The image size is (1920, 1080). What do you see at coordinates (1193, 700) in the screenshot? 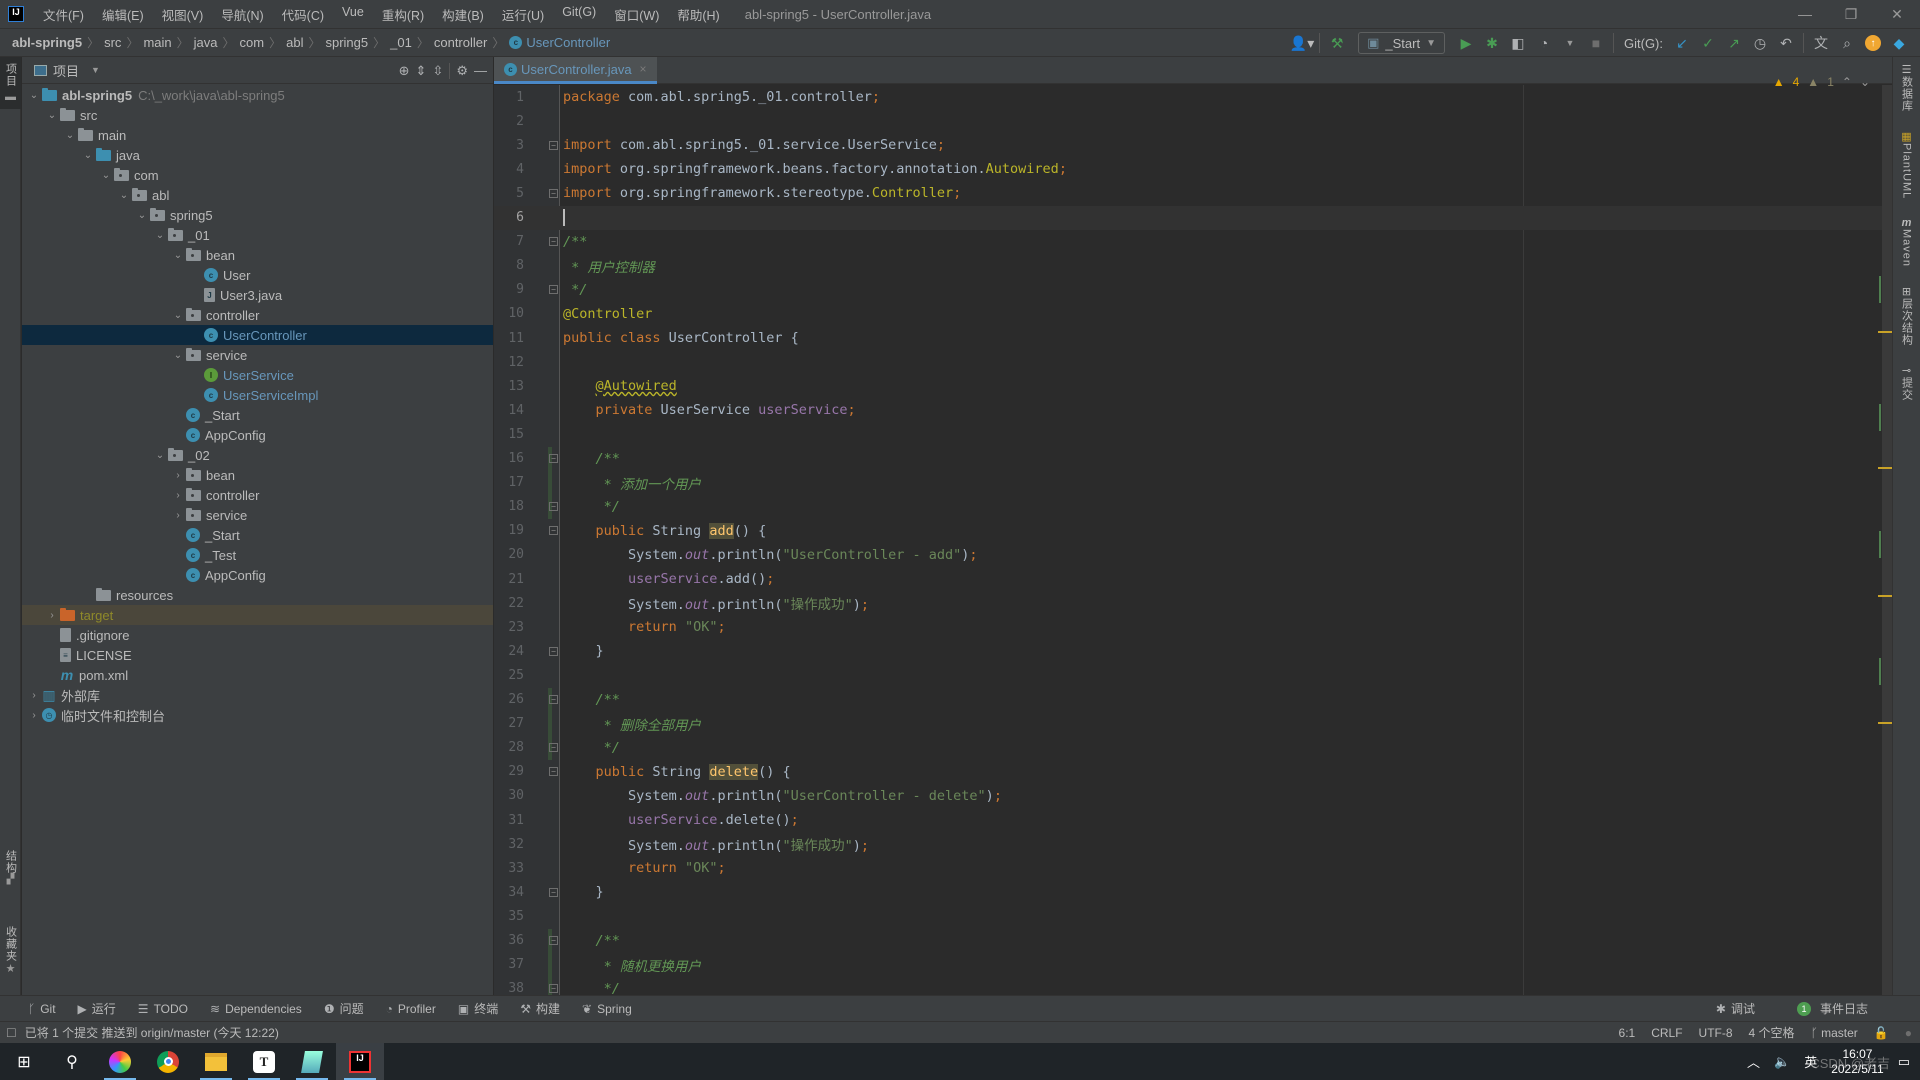
I see `code-line: 26 − /**` at bounding box center [1193, 700].